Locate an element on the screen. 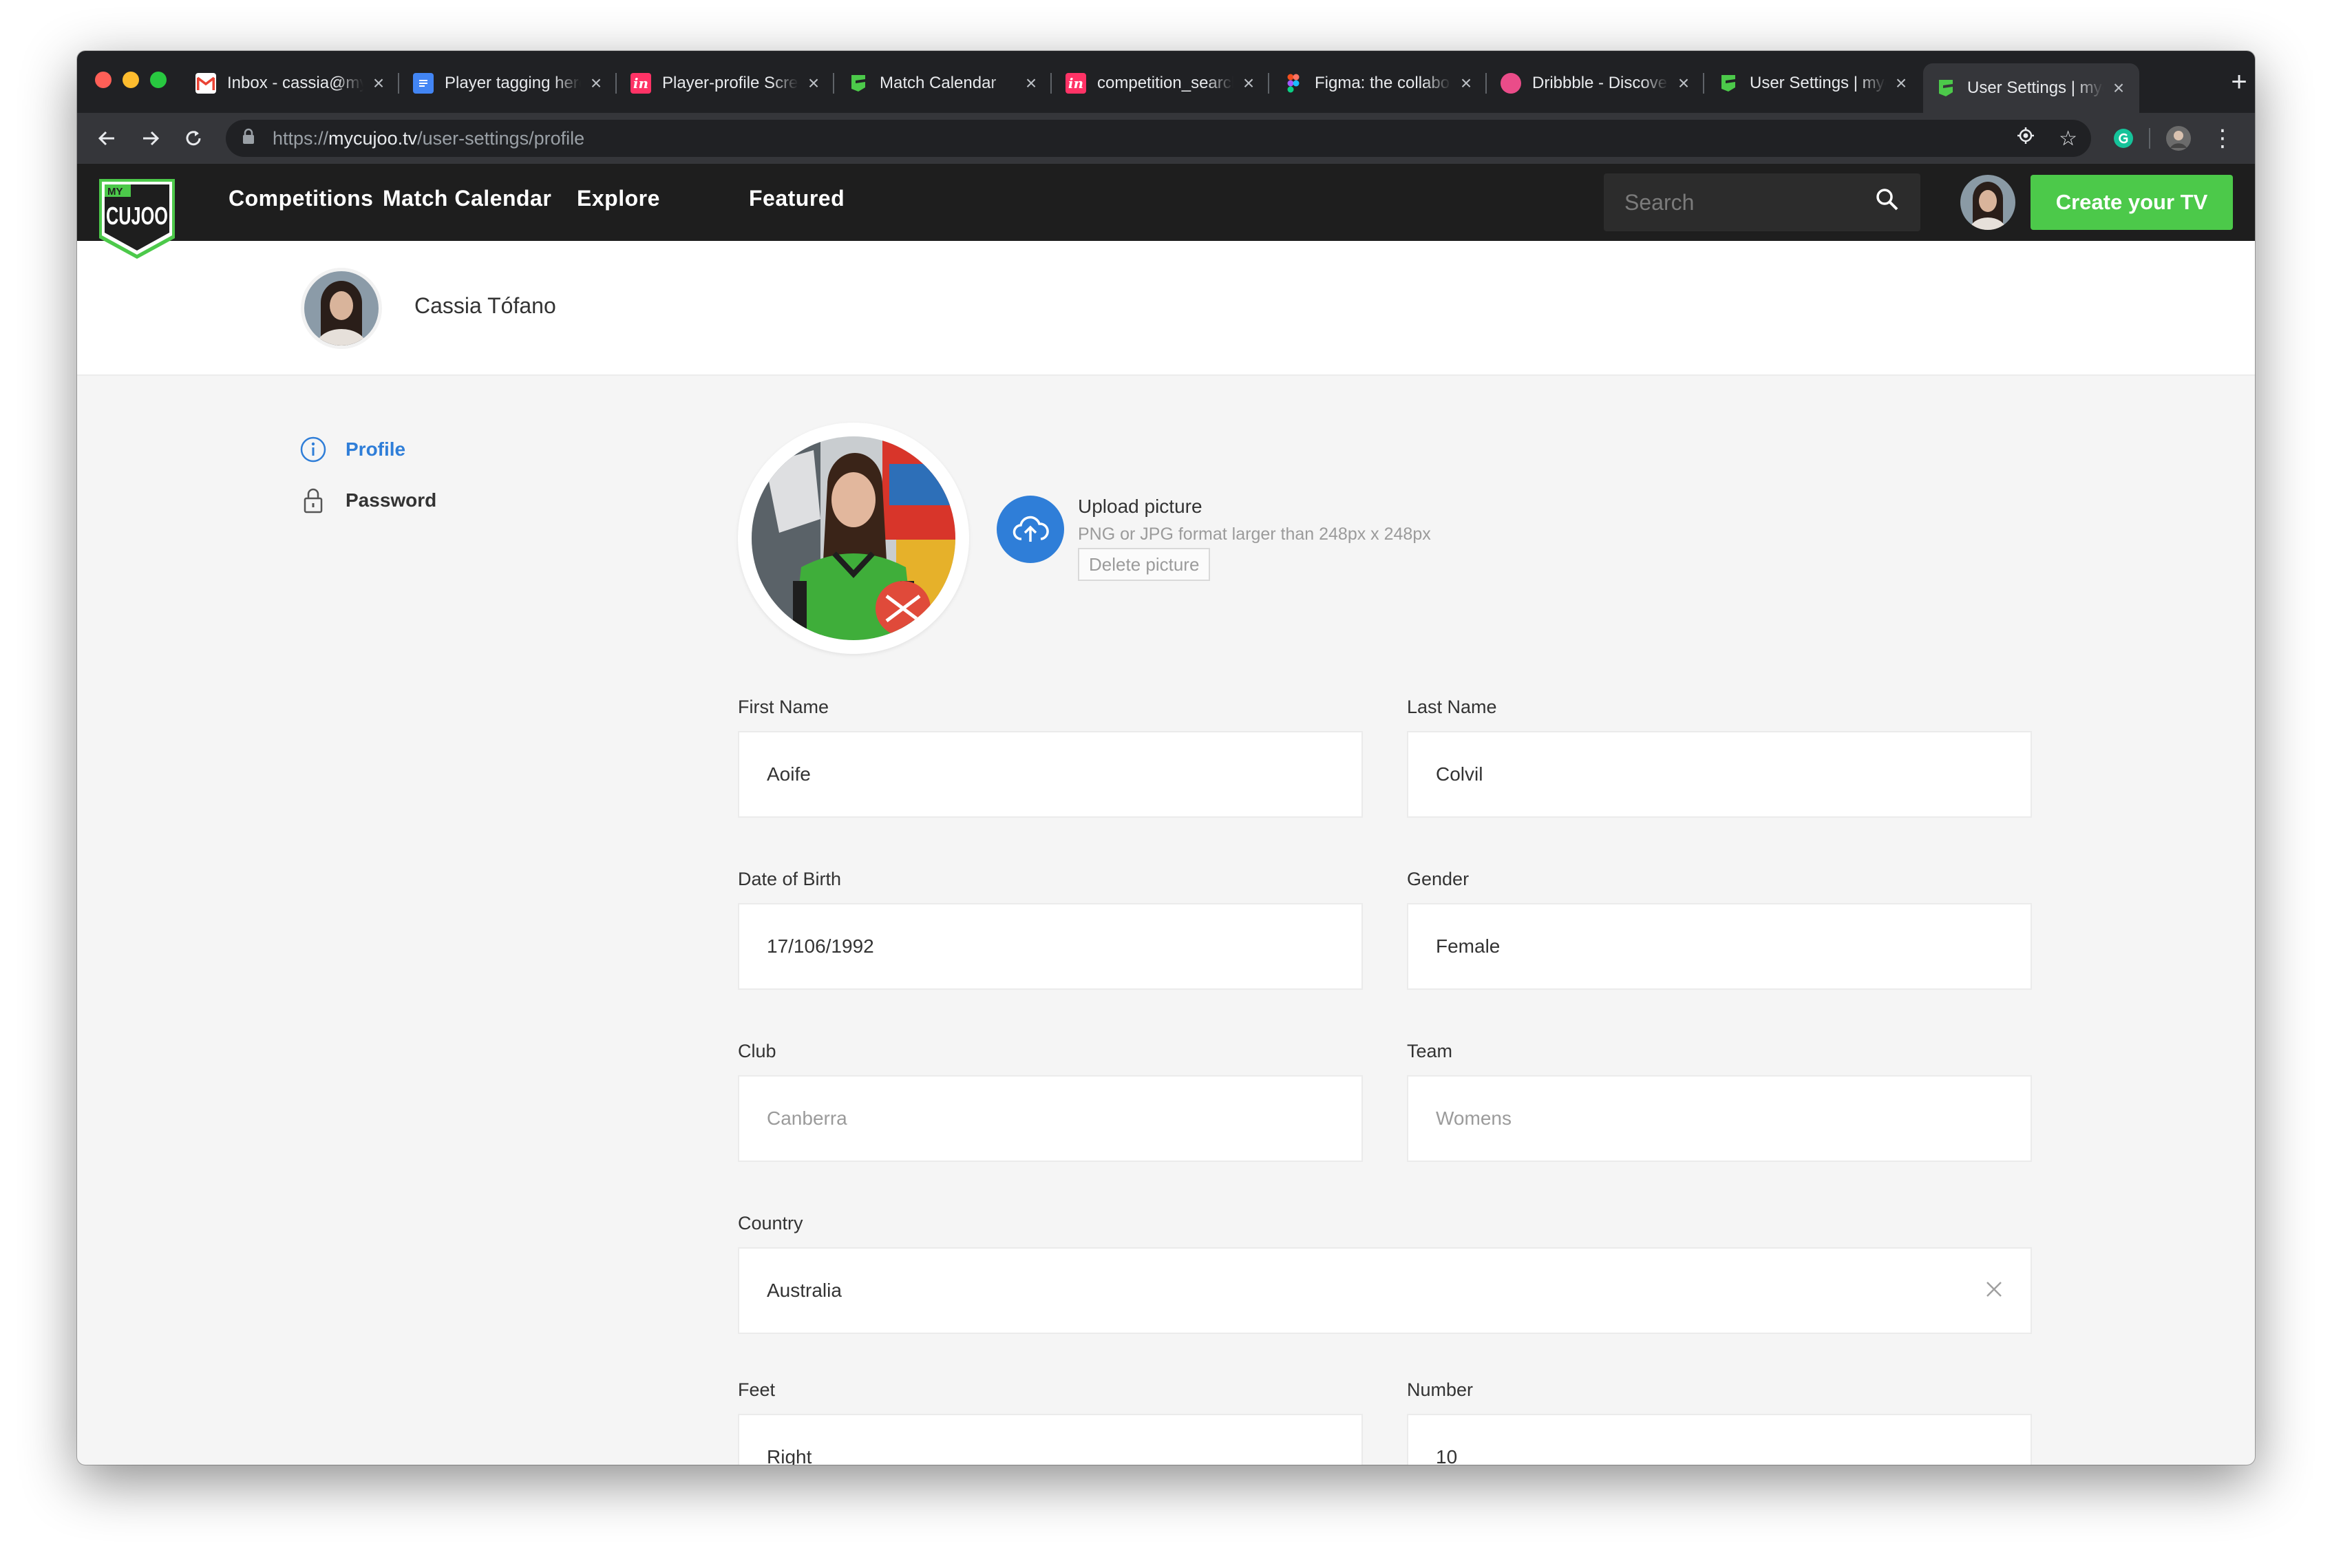 Image resolution: width=2332 pixels, height=1568 pixels. browser-tab: in competition_search × is located at coordinates (1161, 83).